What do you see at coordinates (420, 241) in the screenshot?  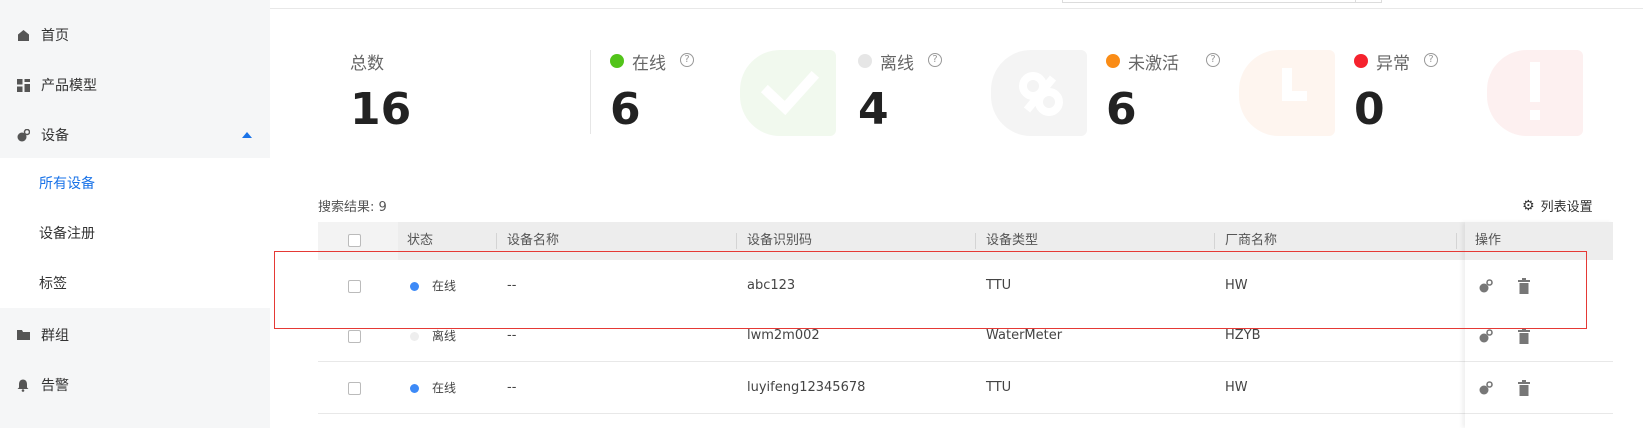 I see `column-header-status: 状态` at bounding box center [420, 241].